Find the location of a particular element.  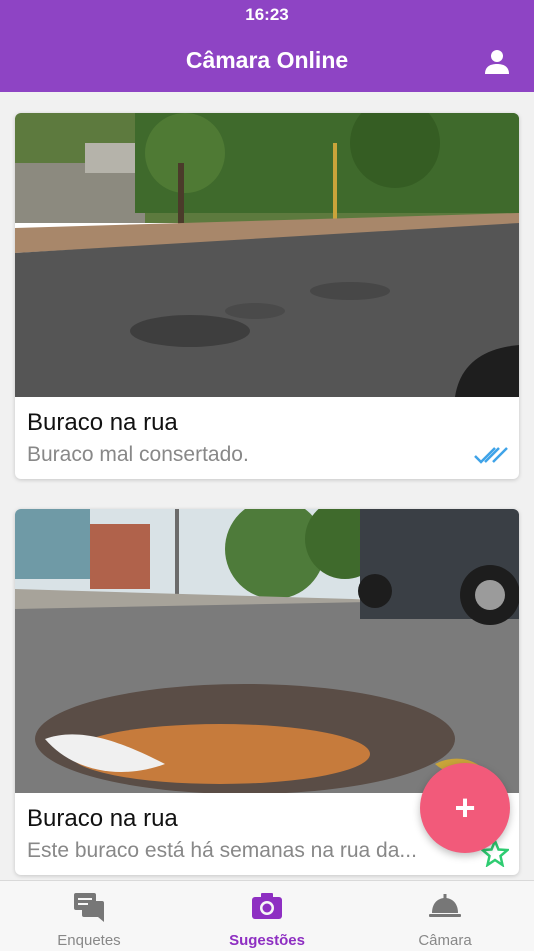

tab-camara: Câmara is located at coordinates (445, 916).